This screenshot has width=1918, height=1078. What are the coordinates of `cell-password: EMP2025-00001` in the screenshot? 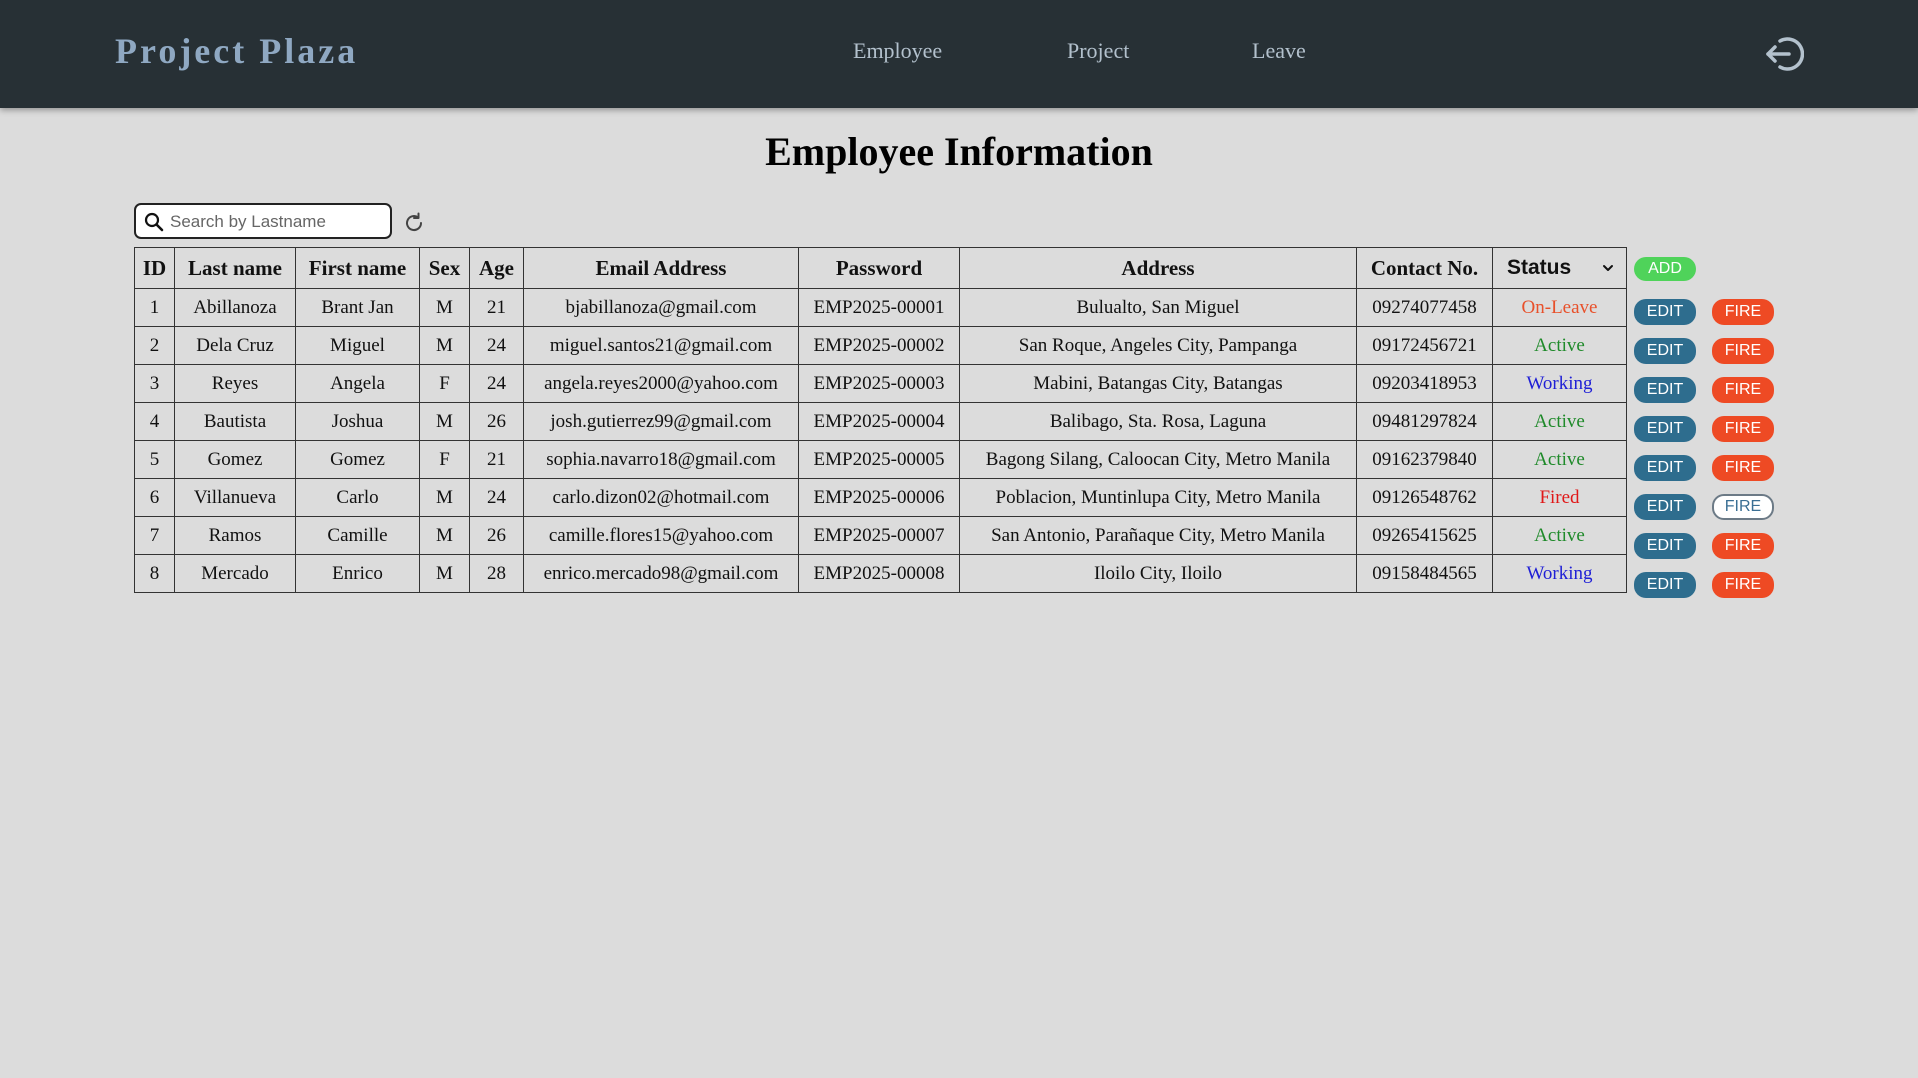 It's located at (879, 307).